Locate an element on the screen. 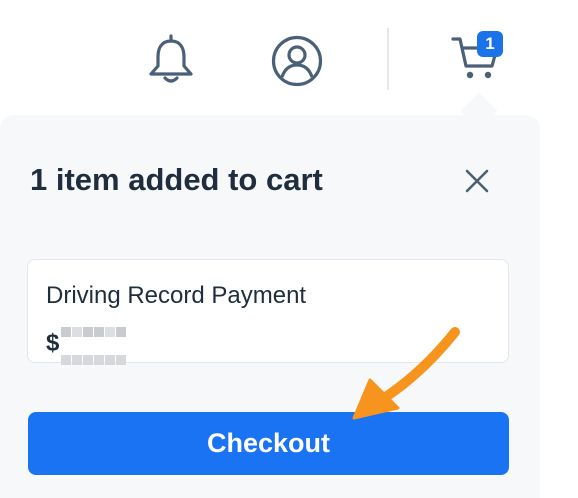 The image size is (578, 498). user-icon is located at coordinates (297, 61).